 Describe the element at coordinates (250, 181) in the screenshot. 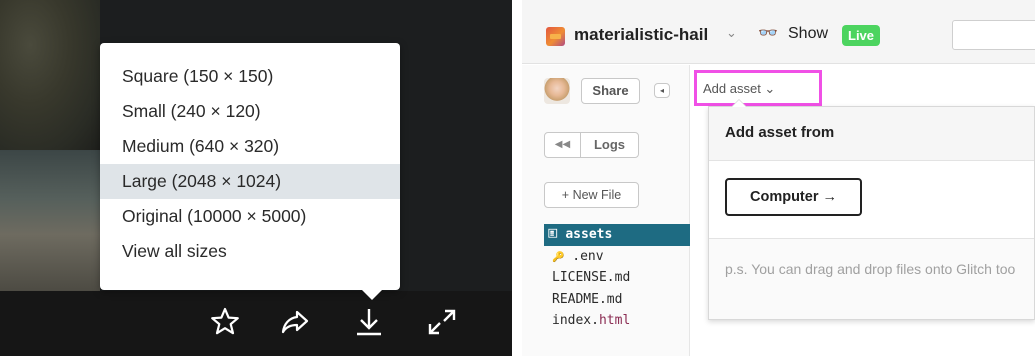

I see `download-size-large: Large (2048 × 1024)` at that location.